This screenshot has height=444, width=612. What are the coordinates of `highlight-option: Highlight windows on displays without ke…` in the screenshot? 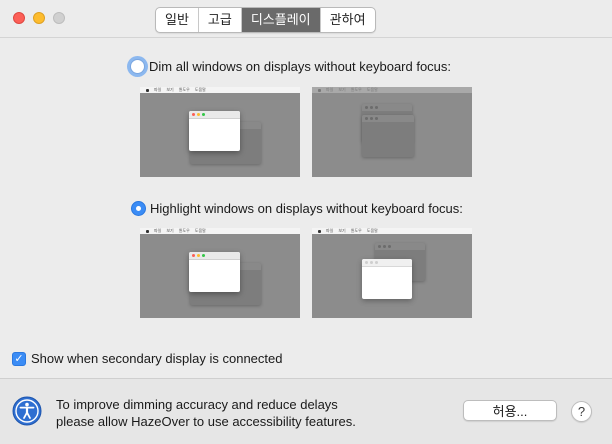 It's located at (297, 208).